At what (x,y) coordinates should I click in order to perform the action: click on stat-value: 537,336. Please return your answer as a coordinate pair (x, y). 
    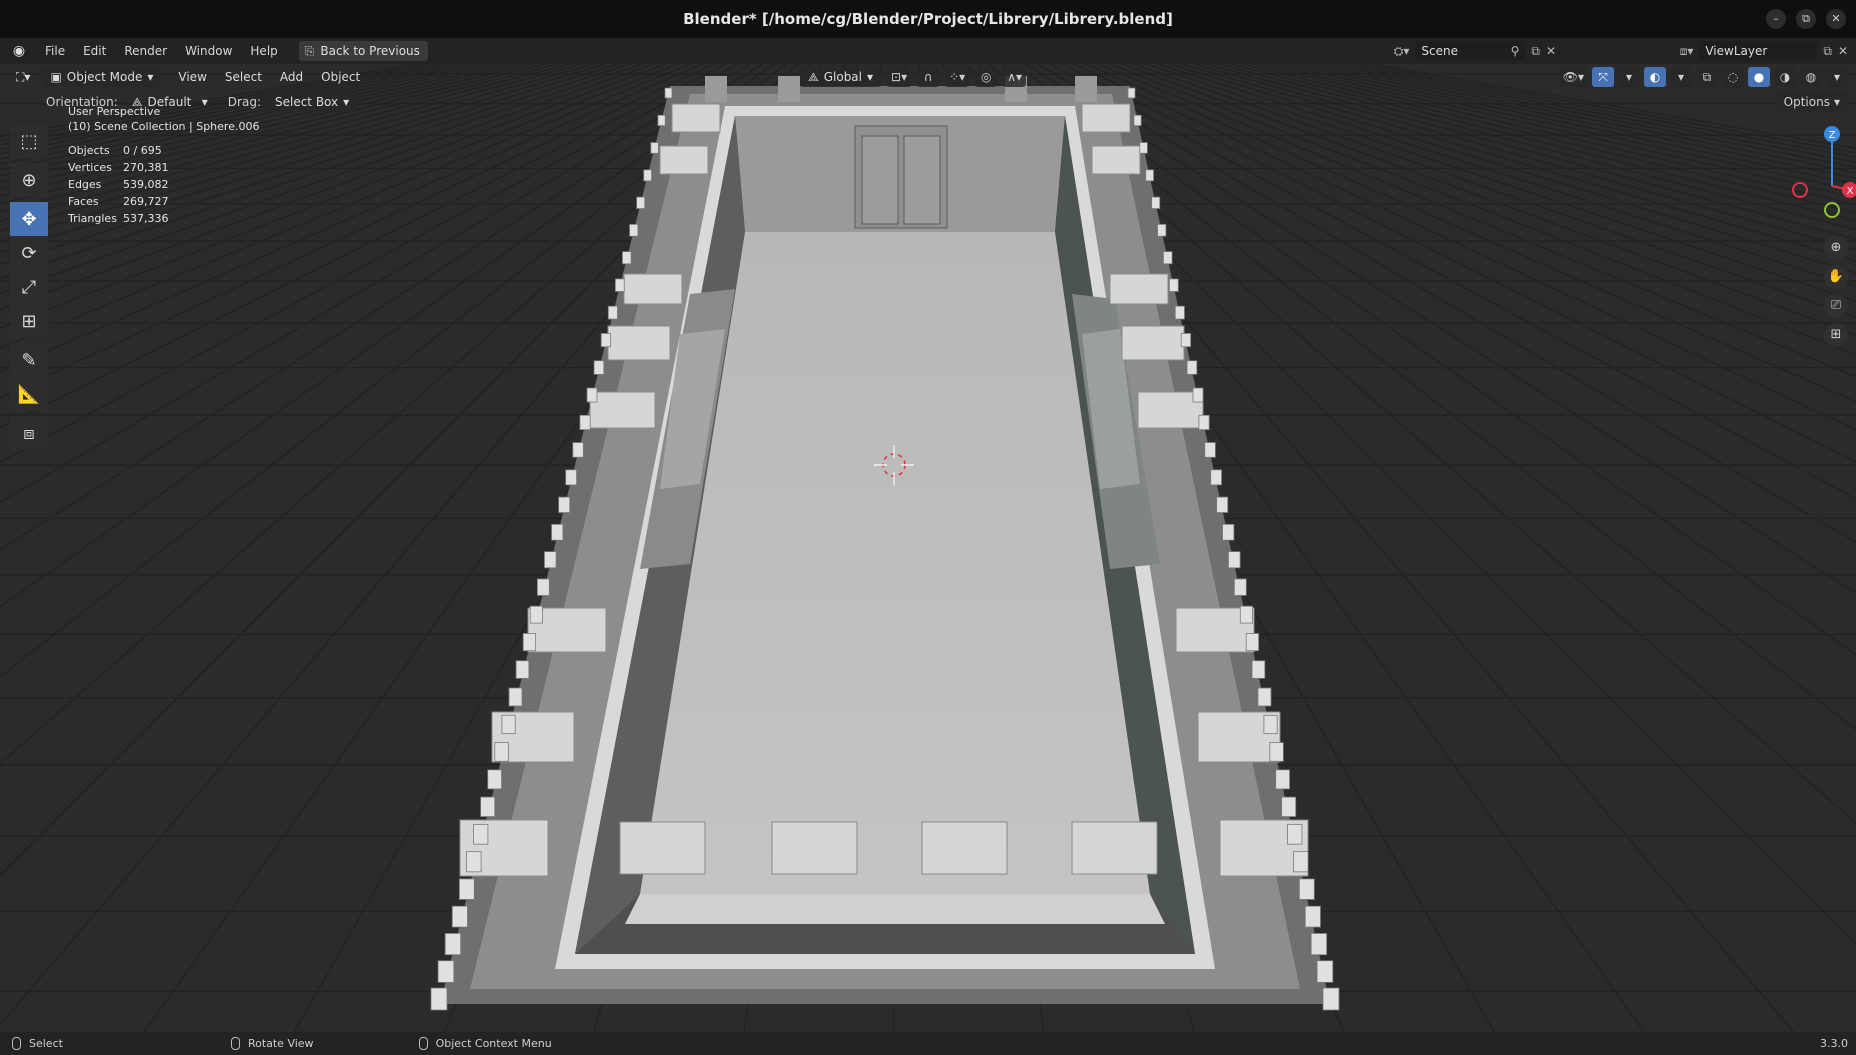
    Looking at the image, I should click on (146, 218).